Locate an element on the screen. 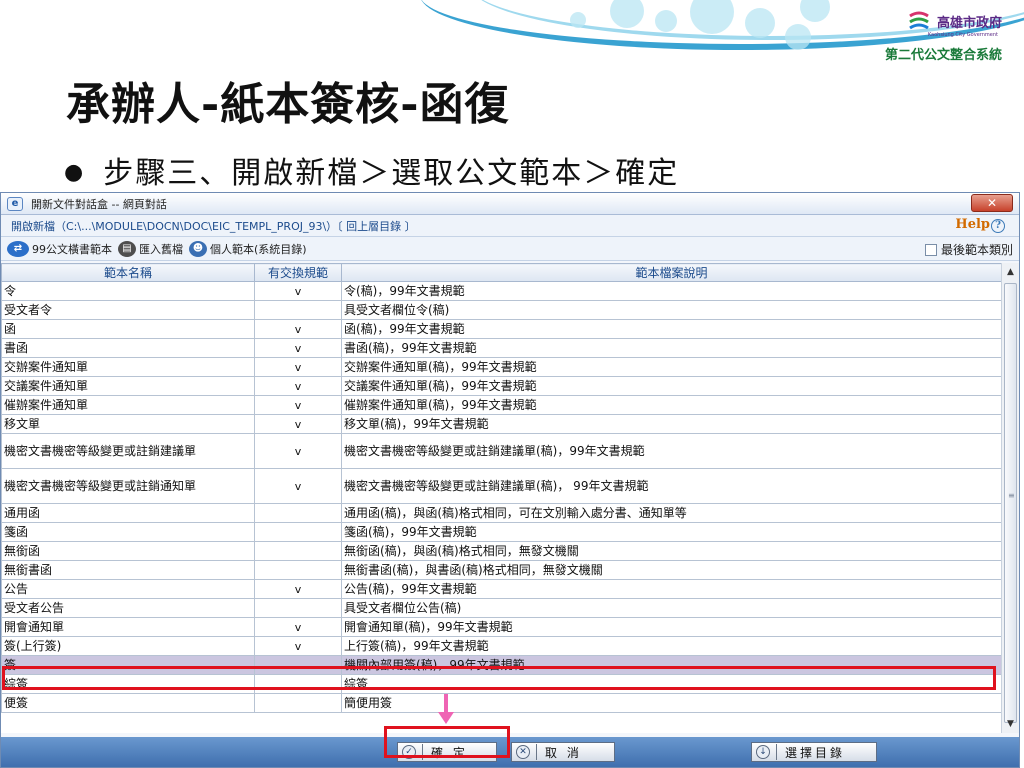 This screenshot has height=768, width=1024. cell-template-name: 交辦案件通知單 is located at coordinates (128, 367).